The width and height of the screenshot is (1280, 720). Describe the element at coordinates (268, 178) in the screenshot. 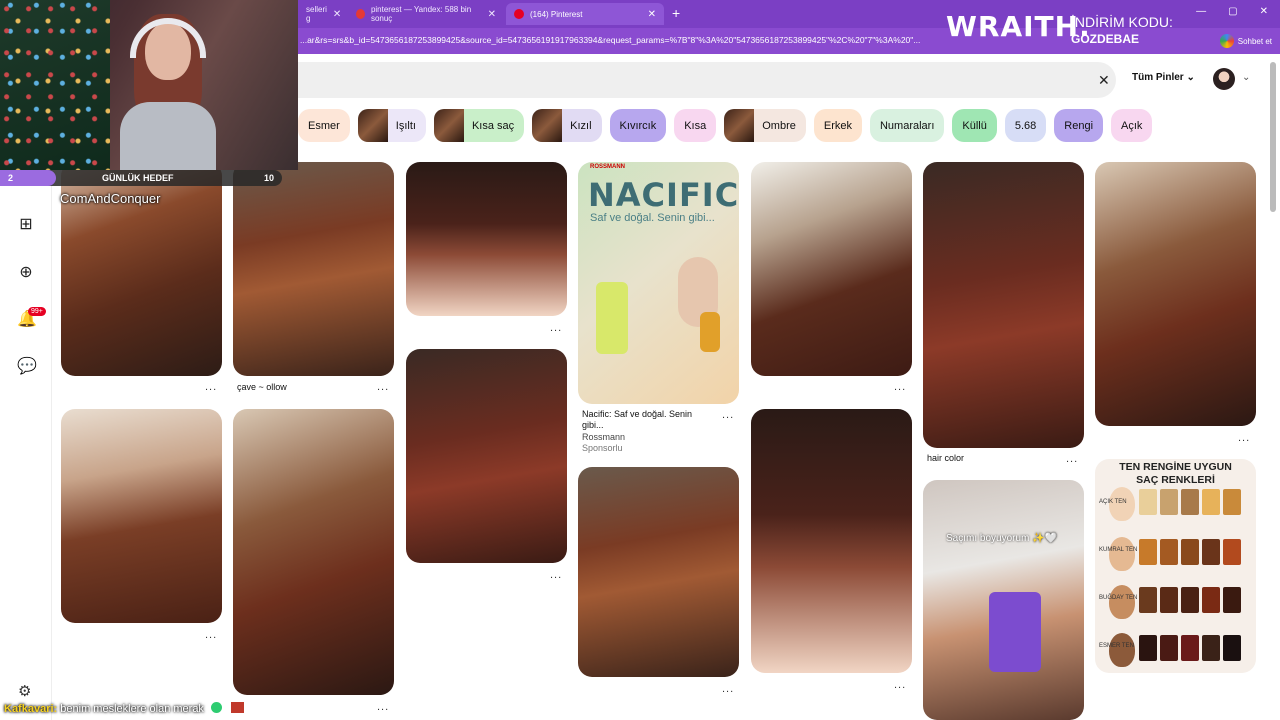

I see `goal-target: 10` at that location.